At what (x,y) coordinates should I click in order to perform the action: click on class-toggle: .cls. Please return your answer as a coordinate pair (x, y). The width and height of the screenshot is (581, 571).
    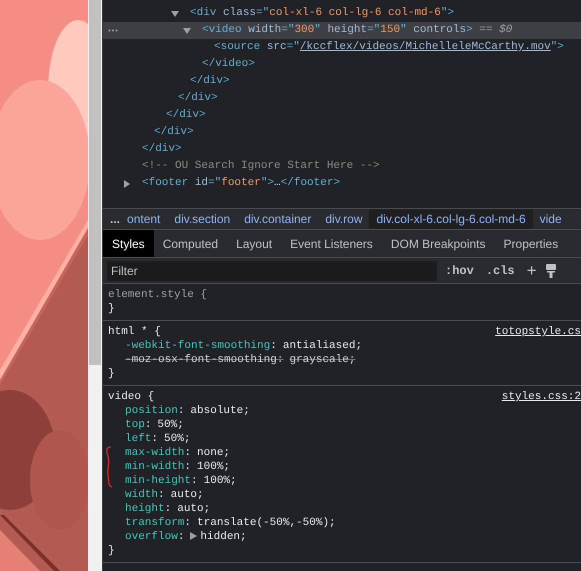
    Looking at the image, I should click on (500, 271).